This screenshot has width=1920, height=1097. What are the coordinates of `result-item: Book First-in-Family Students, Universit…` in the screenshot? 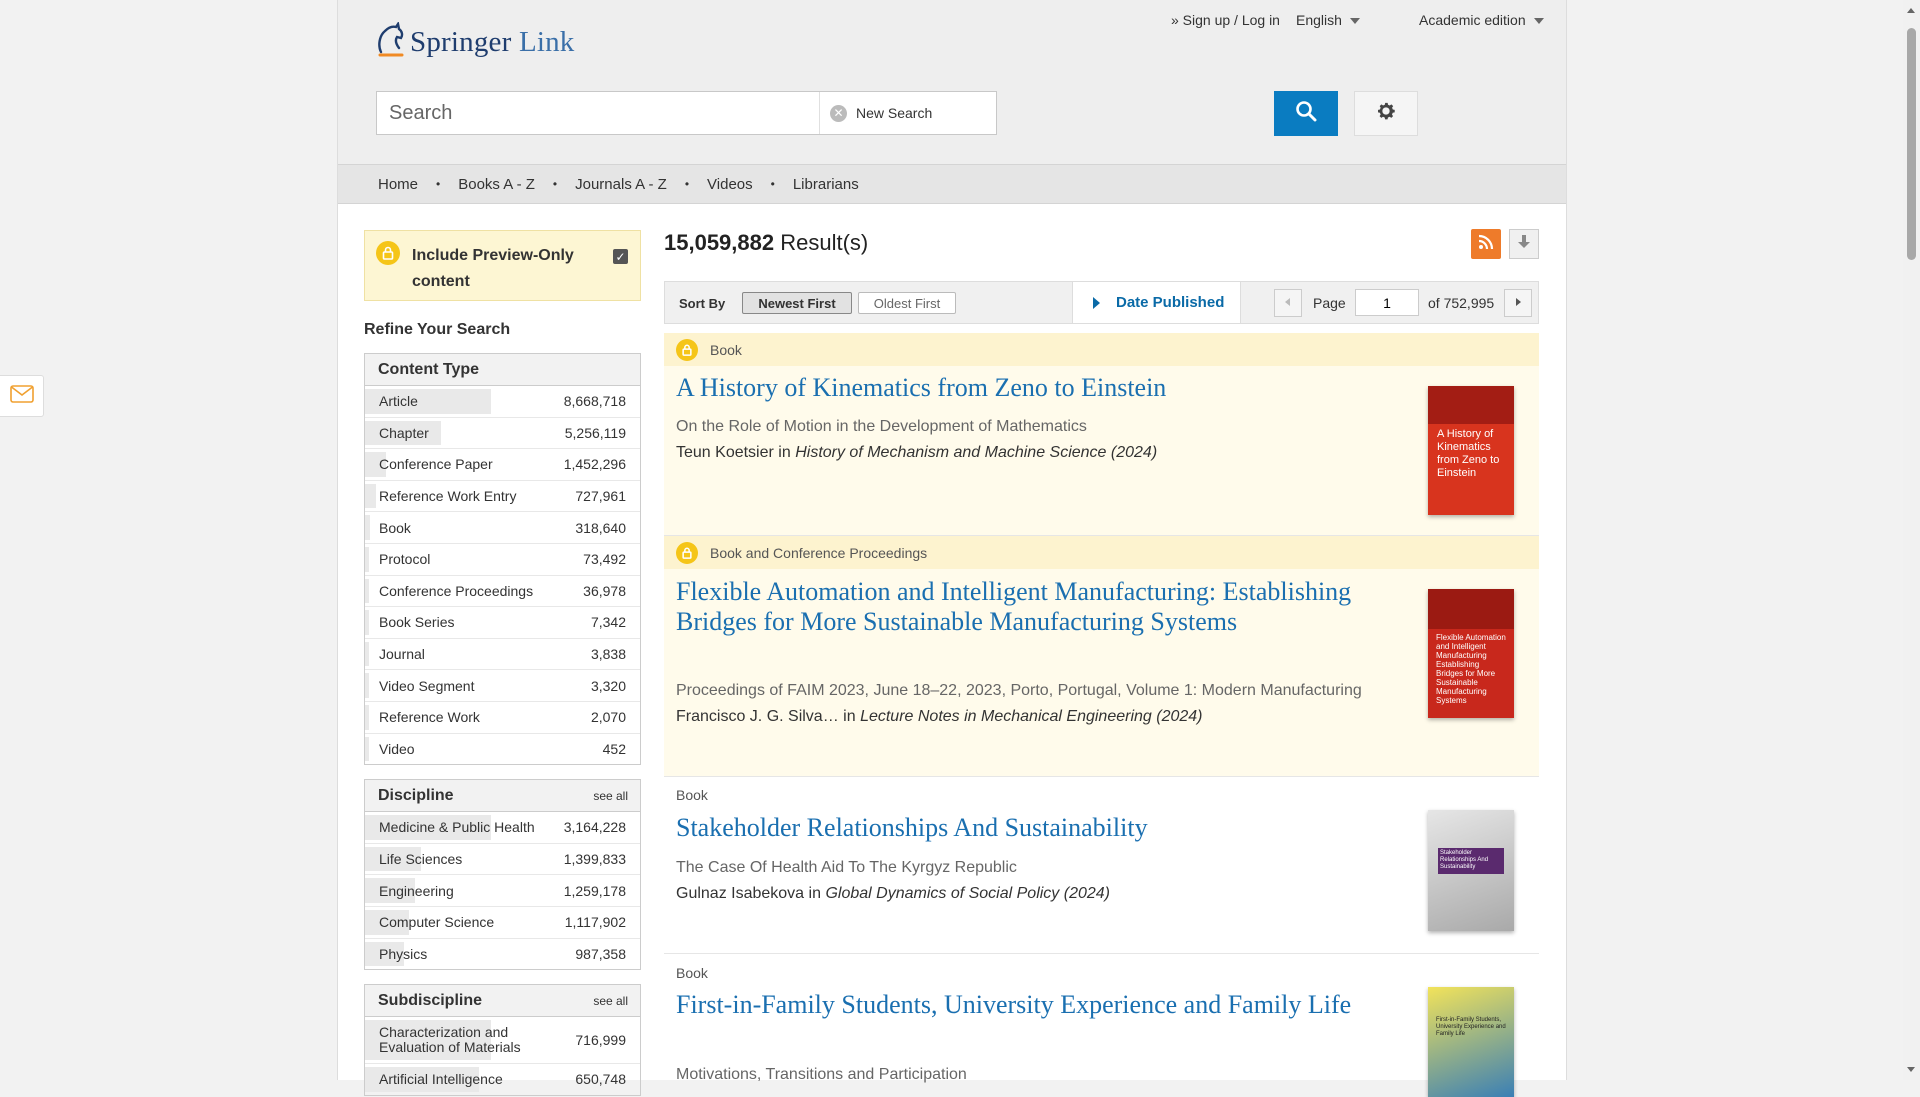 It's located at (1101, 1025).